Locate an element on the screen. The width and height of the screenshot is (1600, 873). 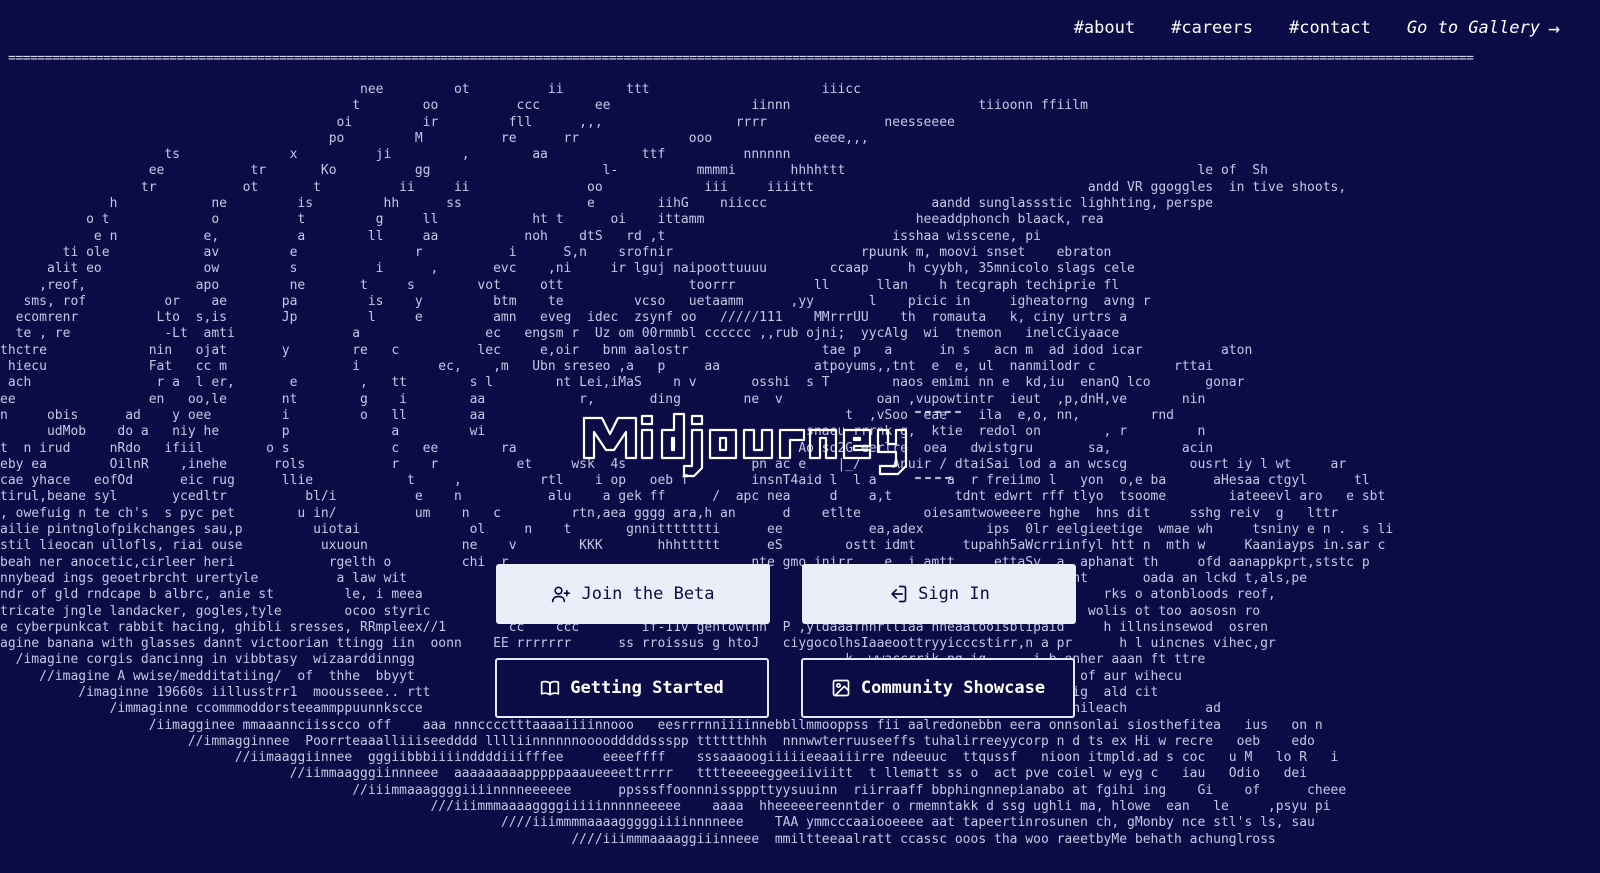
nav-contact-link: #contact is located at coordinates (1330, 28).